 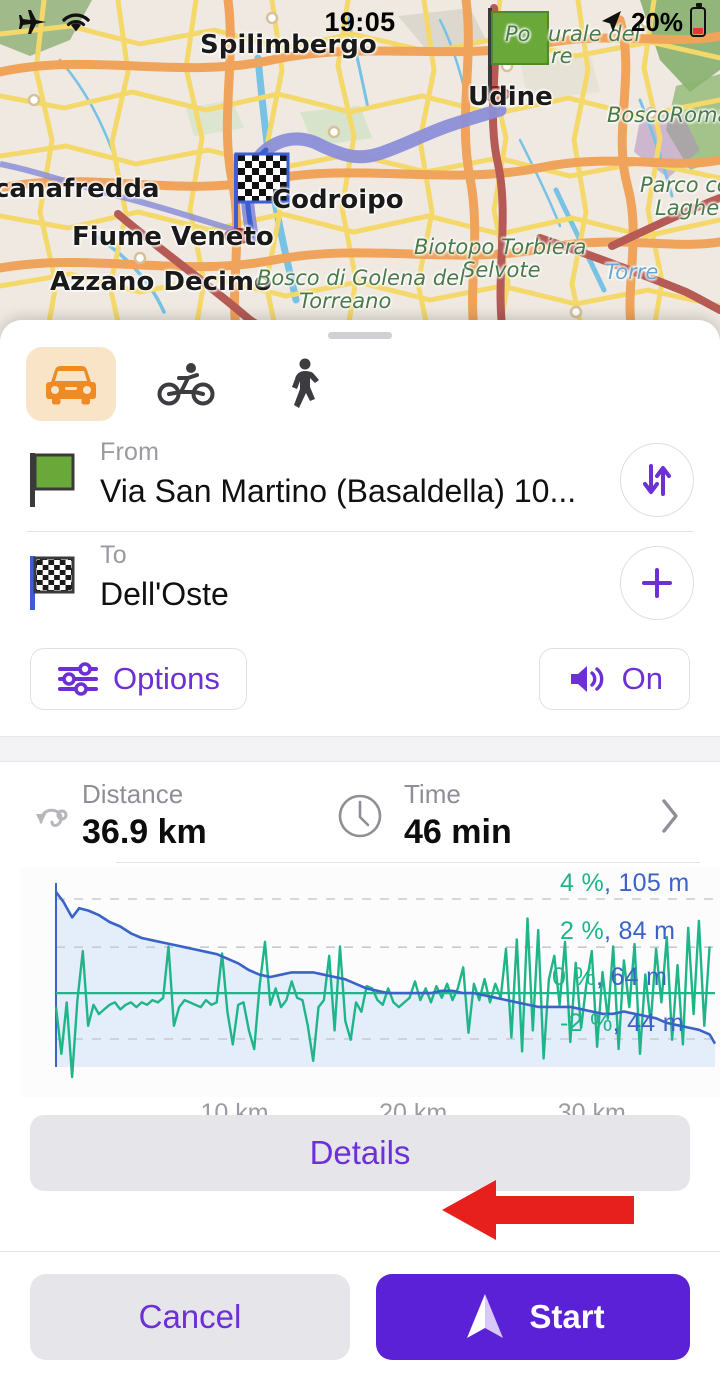 What do you see at coordinates (622, 1022) in the screenshot?
I see `chart-gridline-label: -2 %, 44 m` at bounding box center [622, 1022].